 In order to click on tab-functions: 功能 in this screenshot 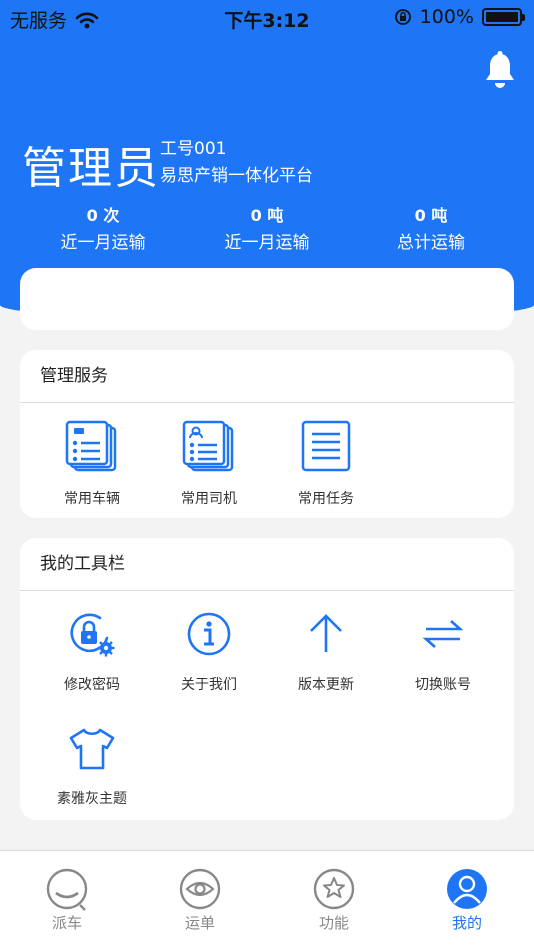, I will do `click(334, 900)`.